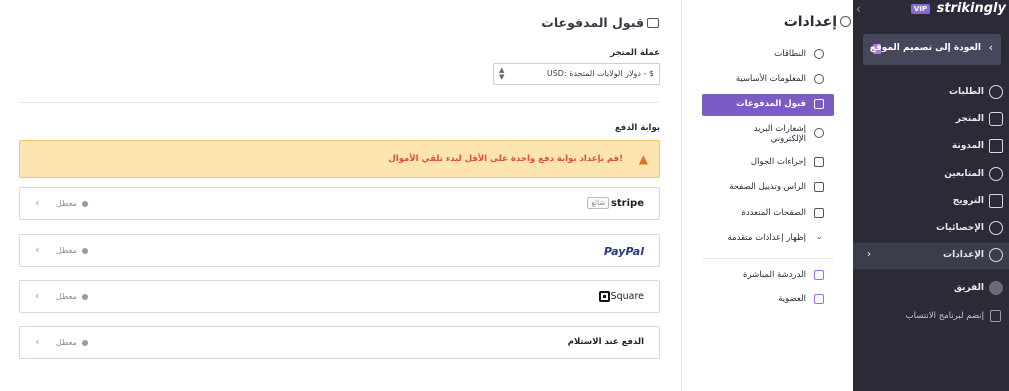  What do you see at coordinates (964, 174) in the screenshot?
I see `nav-item-label: المتابعين` at bounding box center [964, 174].